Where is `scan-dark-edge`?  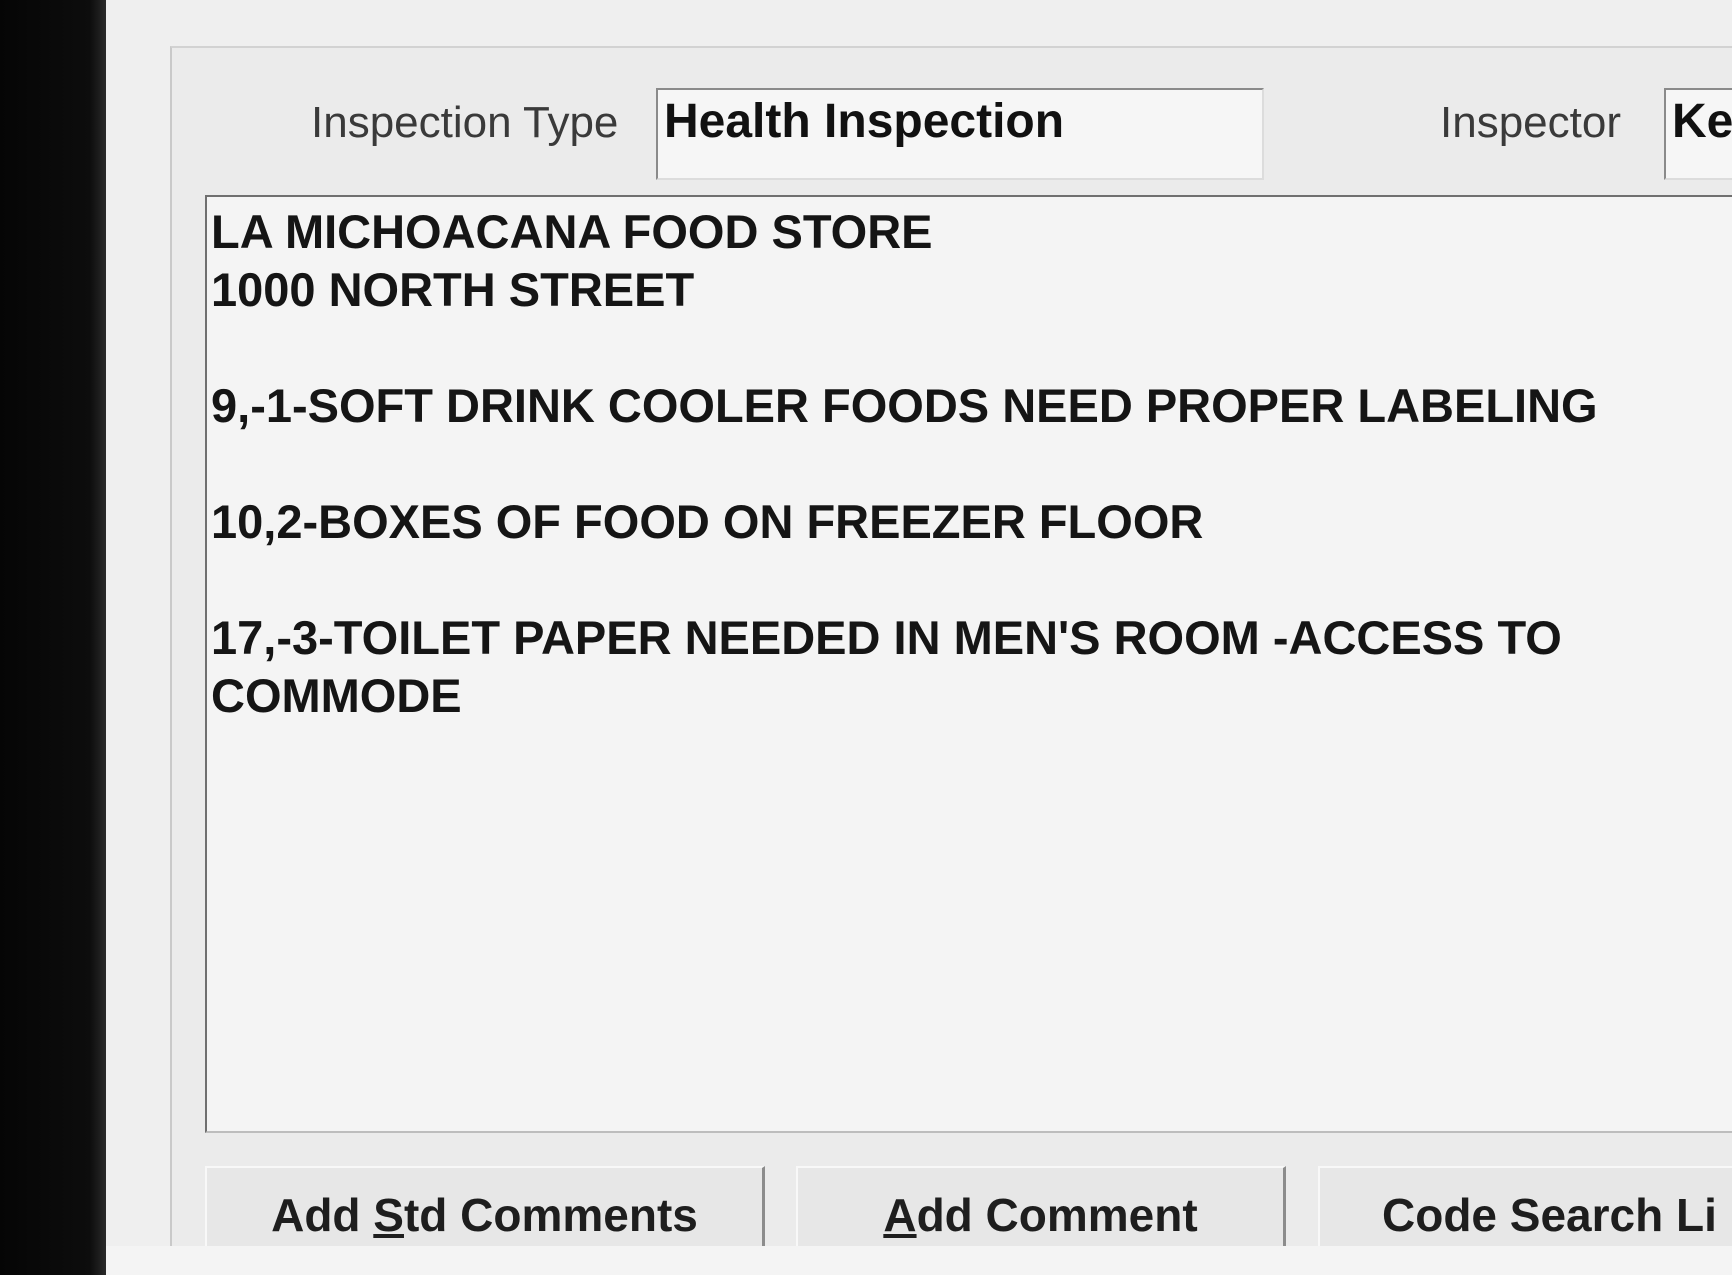
scan-dark-edge is located at coordinates (53, 637).